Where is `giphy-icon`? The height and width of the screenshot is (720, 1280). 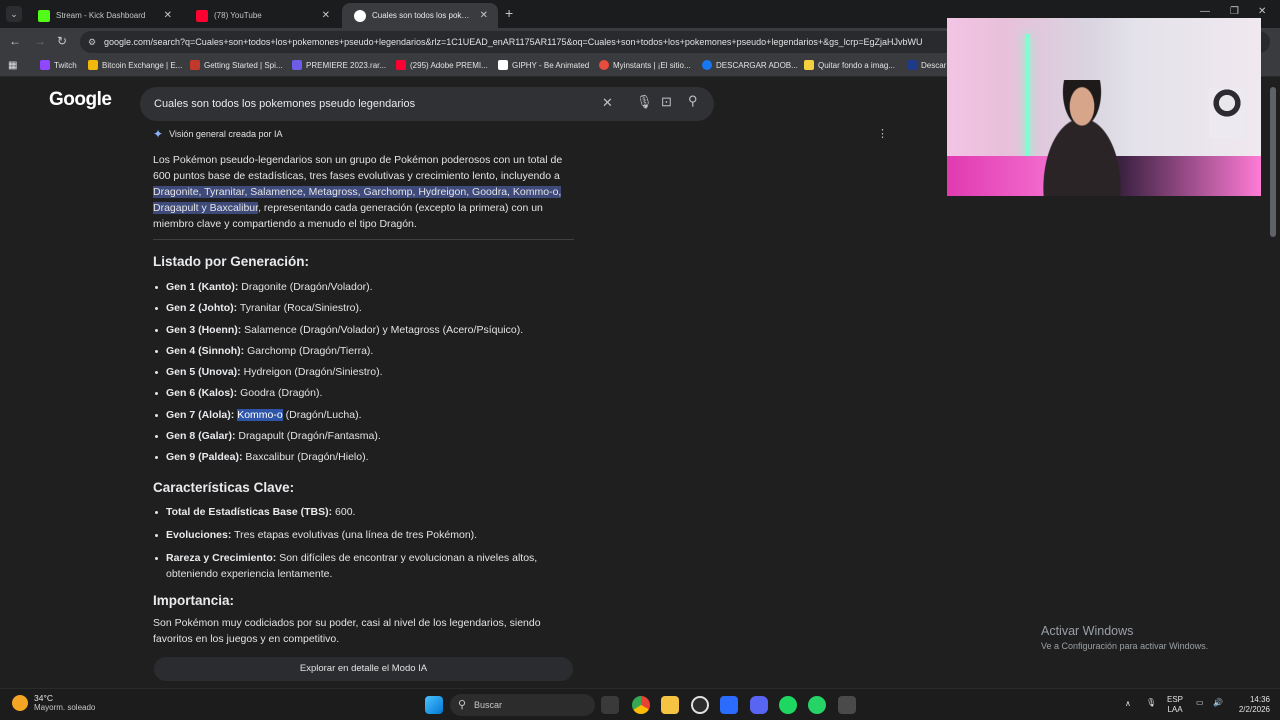
giphy-icon is located at coordinates (503, 65).